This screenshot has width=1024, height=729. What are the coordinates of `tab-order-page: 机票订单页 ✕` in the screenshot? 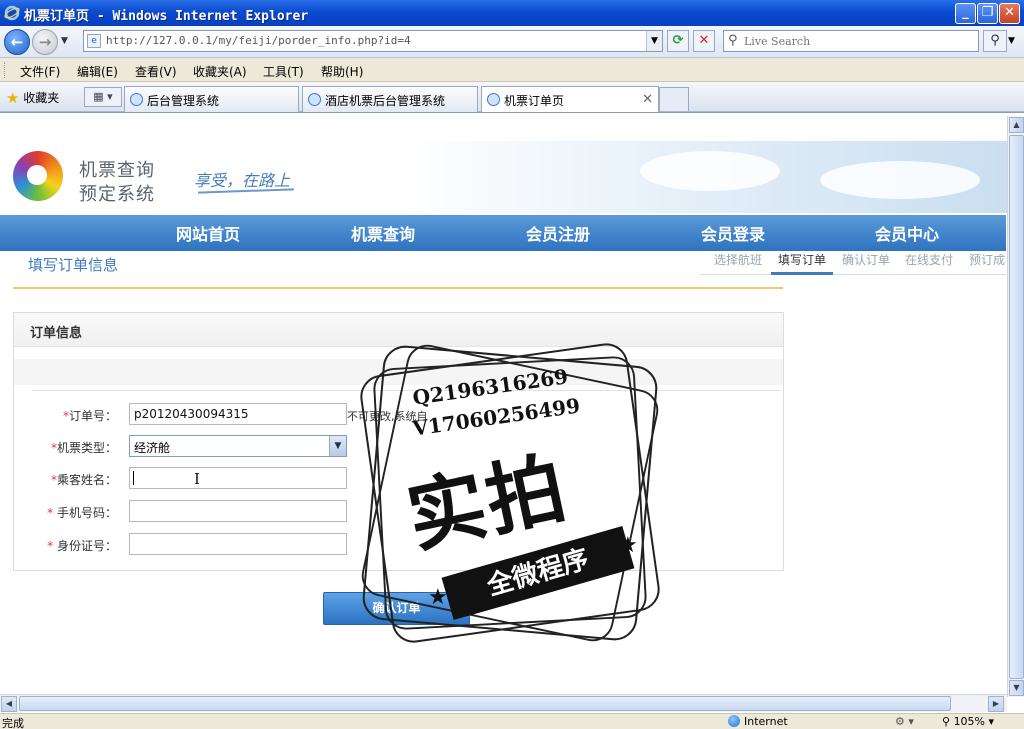 It's located at (570, 99).